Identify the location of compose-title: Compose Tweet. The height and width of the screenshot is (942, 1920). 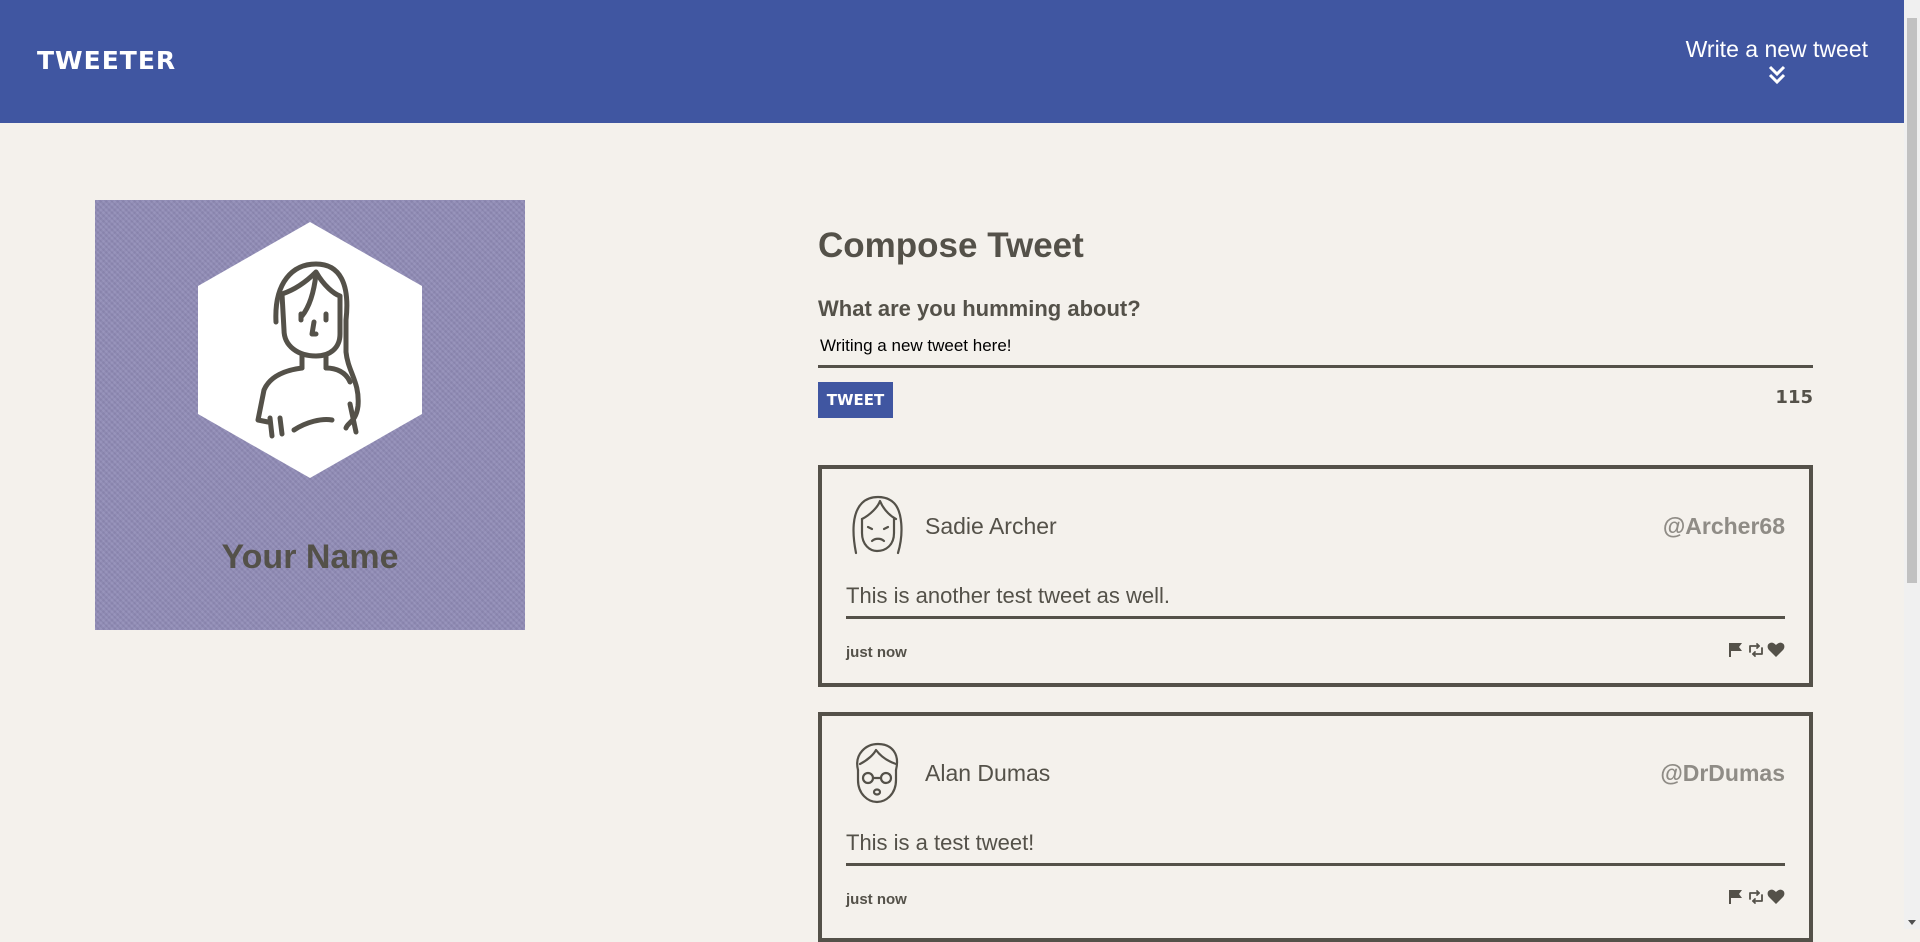
(951, 245).